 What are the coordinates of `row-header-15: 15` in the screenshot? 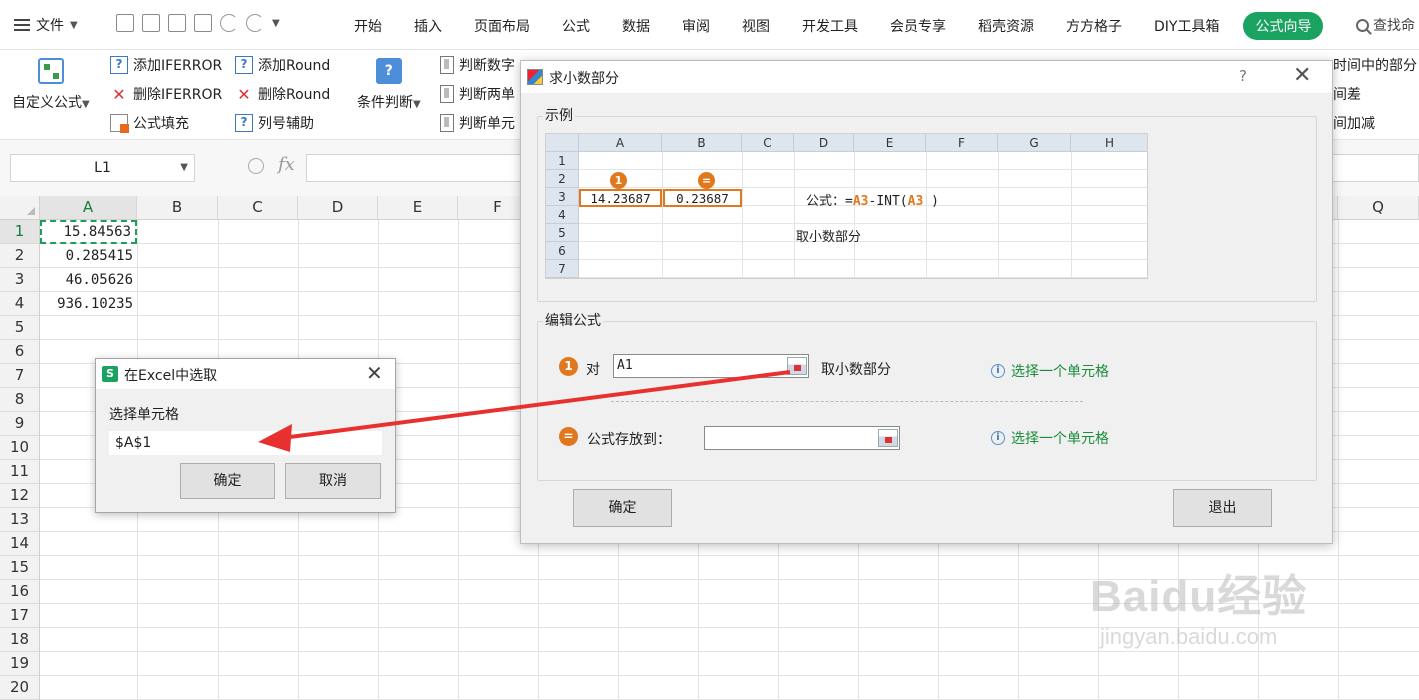 It's located at (20, 568).